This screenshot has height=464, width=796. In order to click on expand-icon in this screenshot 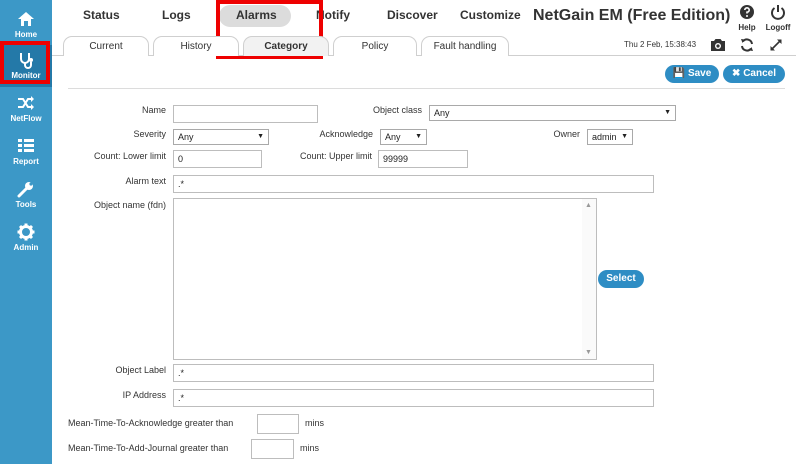, I will do `click(776, 45)`.